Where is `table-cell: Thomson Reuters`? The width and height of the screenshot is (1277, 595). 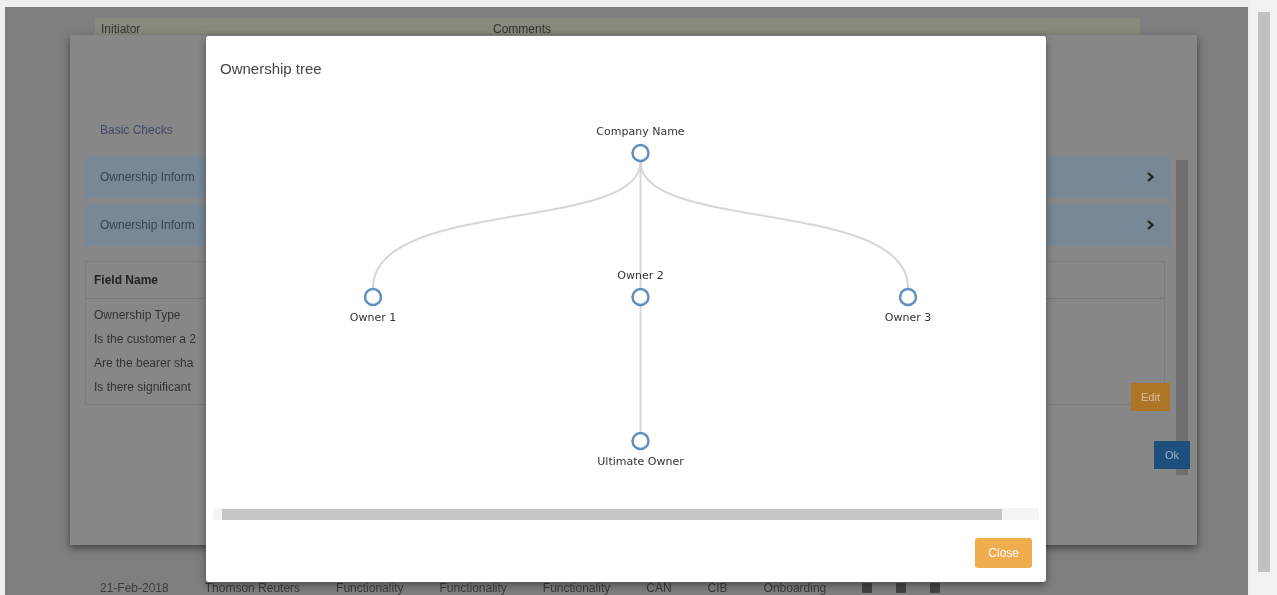 table-cell: Thomson Reuters is located at coordinates (252, 588).